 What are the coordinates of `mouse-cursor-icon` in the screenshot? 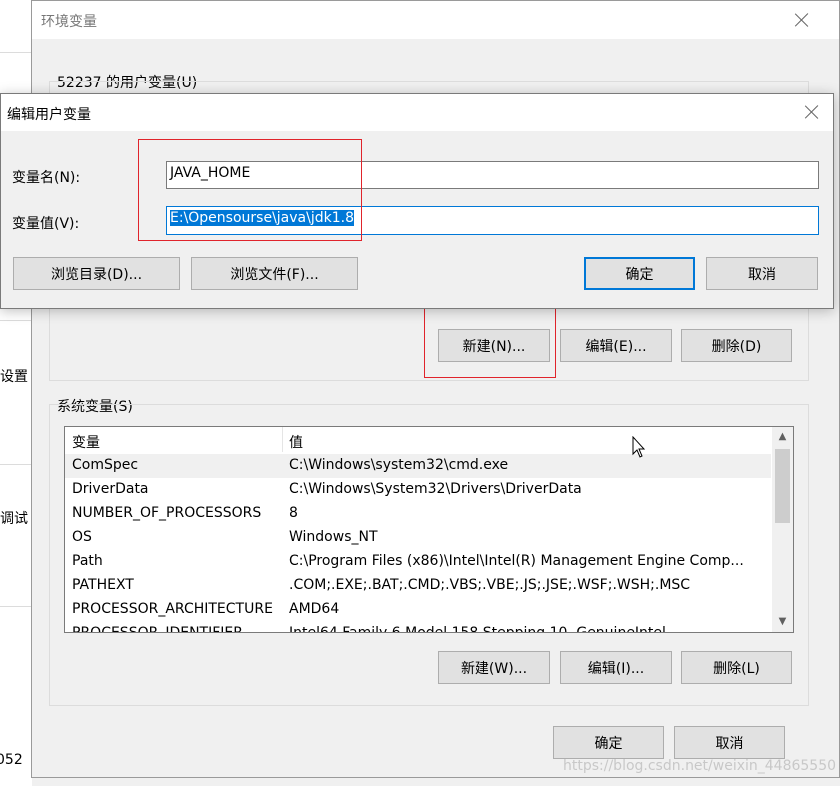 It's located at (639, 447).